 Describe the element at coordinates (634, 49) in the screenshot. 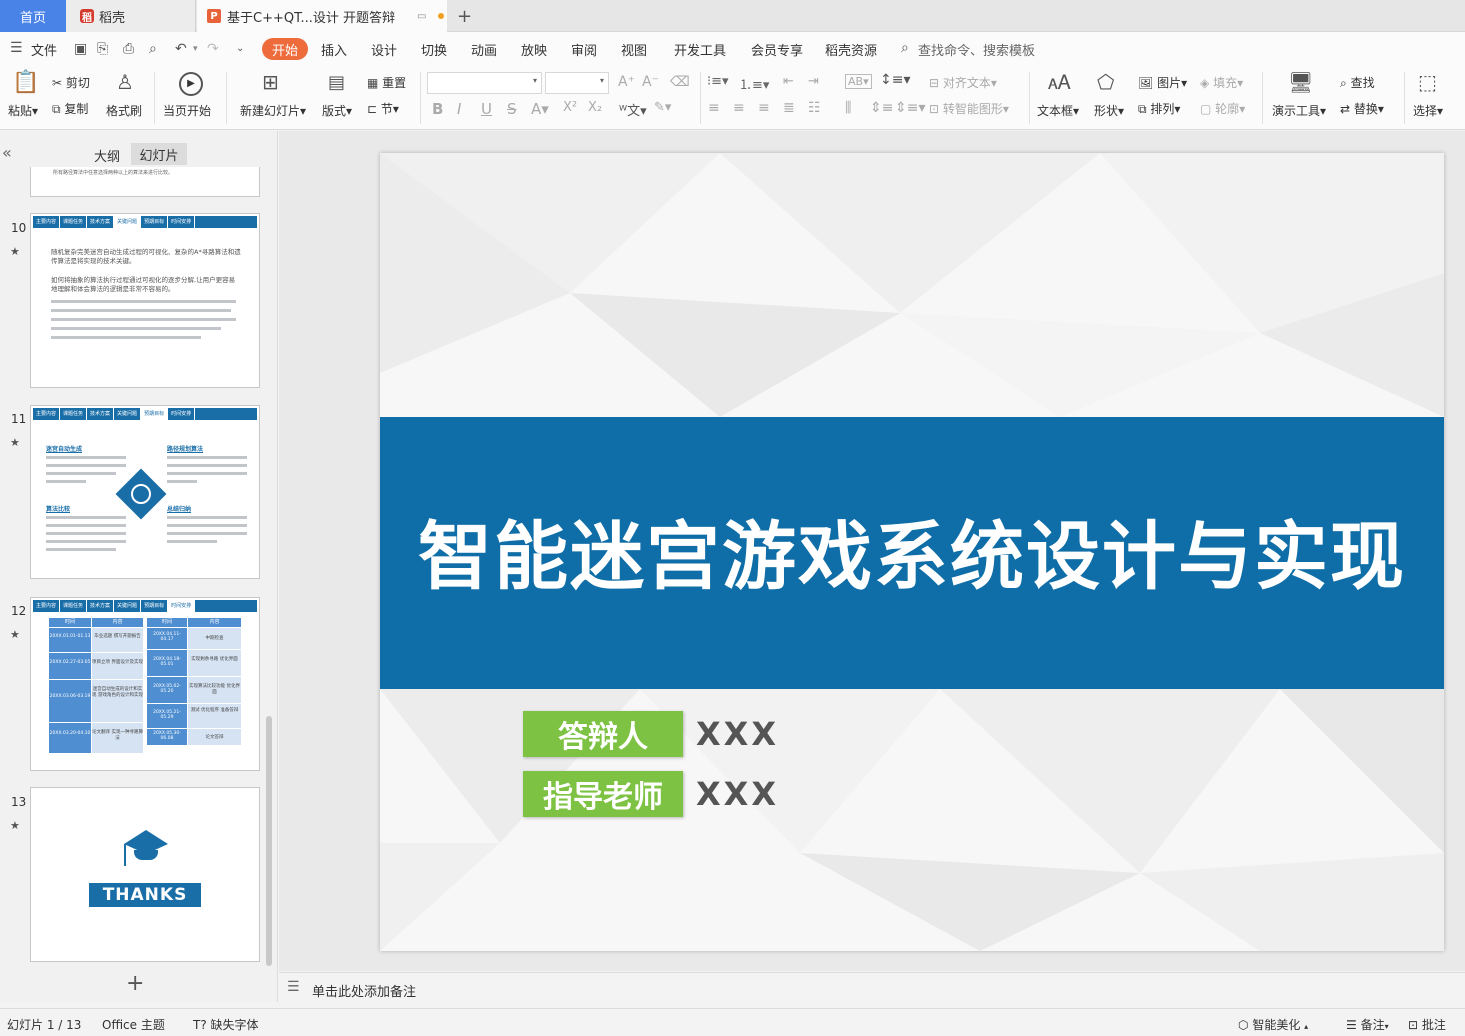

I see `menu-view: 视图` at that location.